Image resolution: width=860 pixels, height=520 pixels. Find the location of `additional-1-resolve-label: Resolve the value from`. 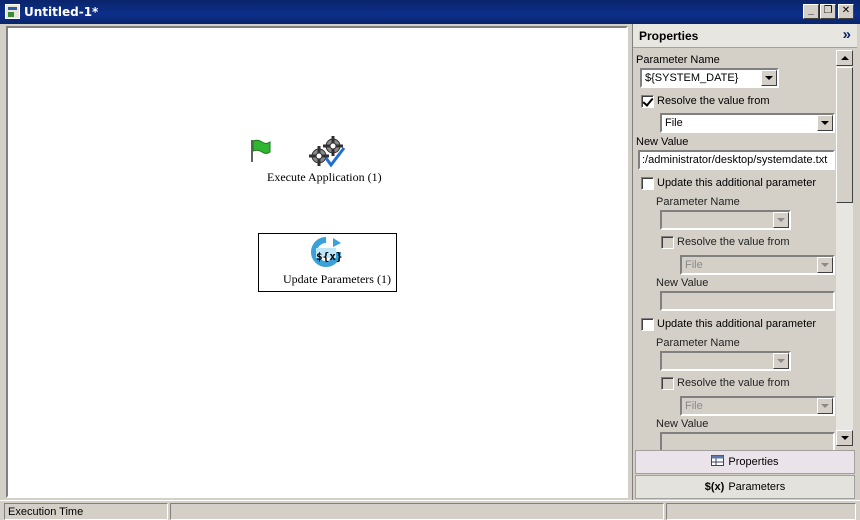

additional-1-resolve-label: Resolve the value from is located at coordinates (733, 242).